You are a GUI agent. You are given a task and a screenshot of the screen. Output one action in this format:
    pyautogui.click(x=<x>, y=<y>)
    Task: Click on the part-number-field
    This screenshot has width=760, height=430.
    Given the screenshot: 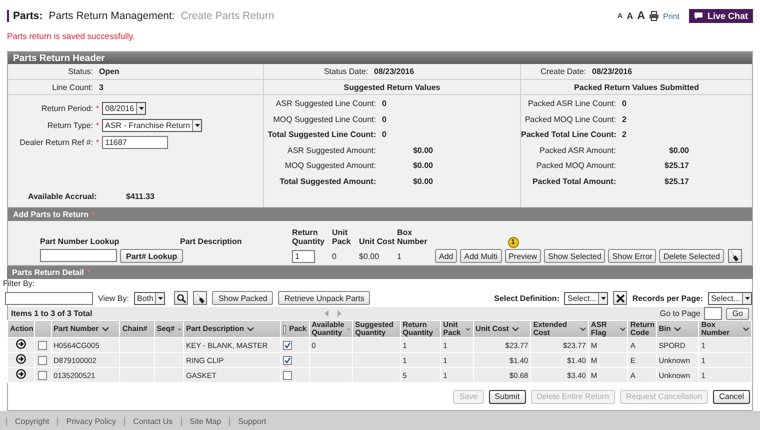 What is the action you would take?
    pyautogui.click(x=78, y=255)
    